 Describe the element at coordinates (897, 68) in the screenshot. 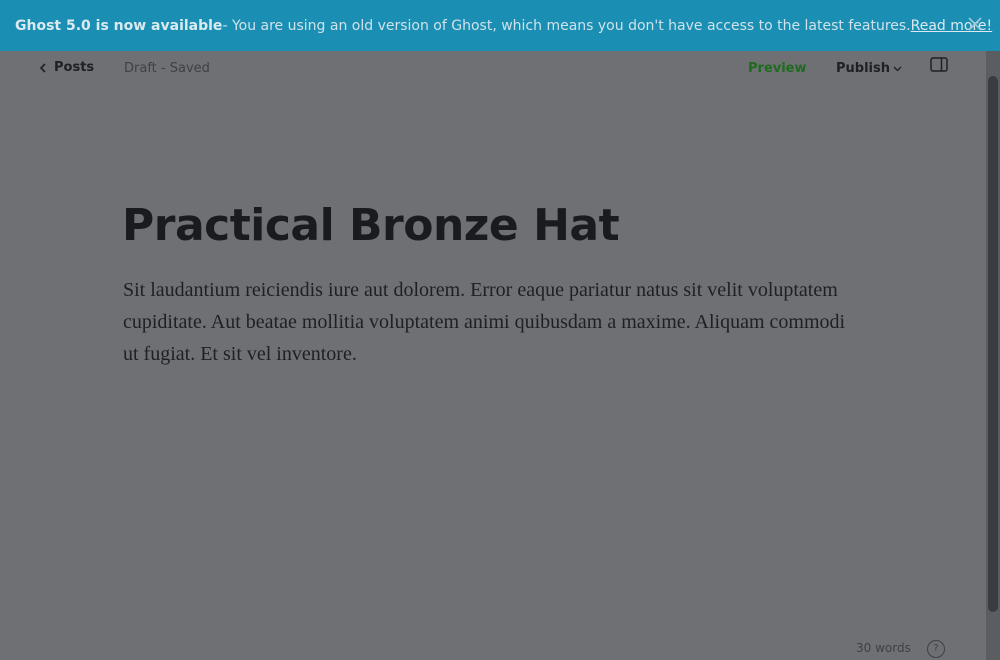

I see `chevron-down-icon` at that location.